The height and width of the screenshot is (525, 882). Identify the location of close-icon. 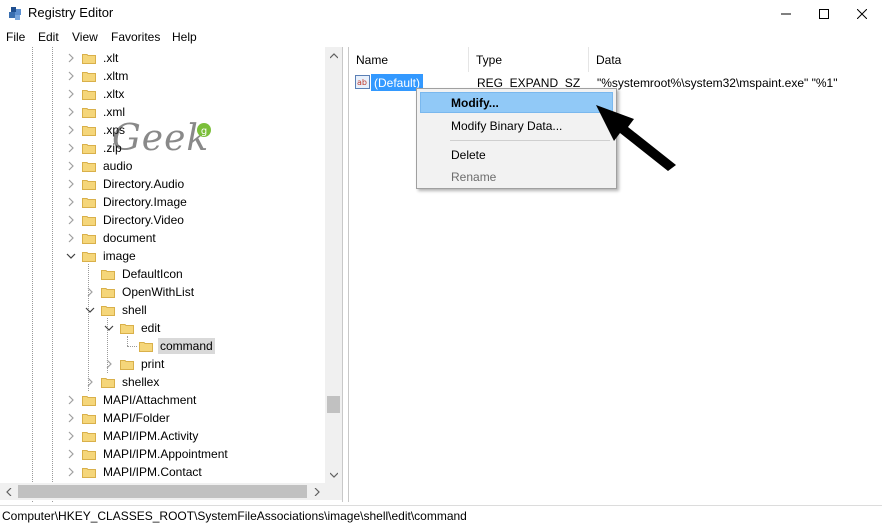
(862, 13).